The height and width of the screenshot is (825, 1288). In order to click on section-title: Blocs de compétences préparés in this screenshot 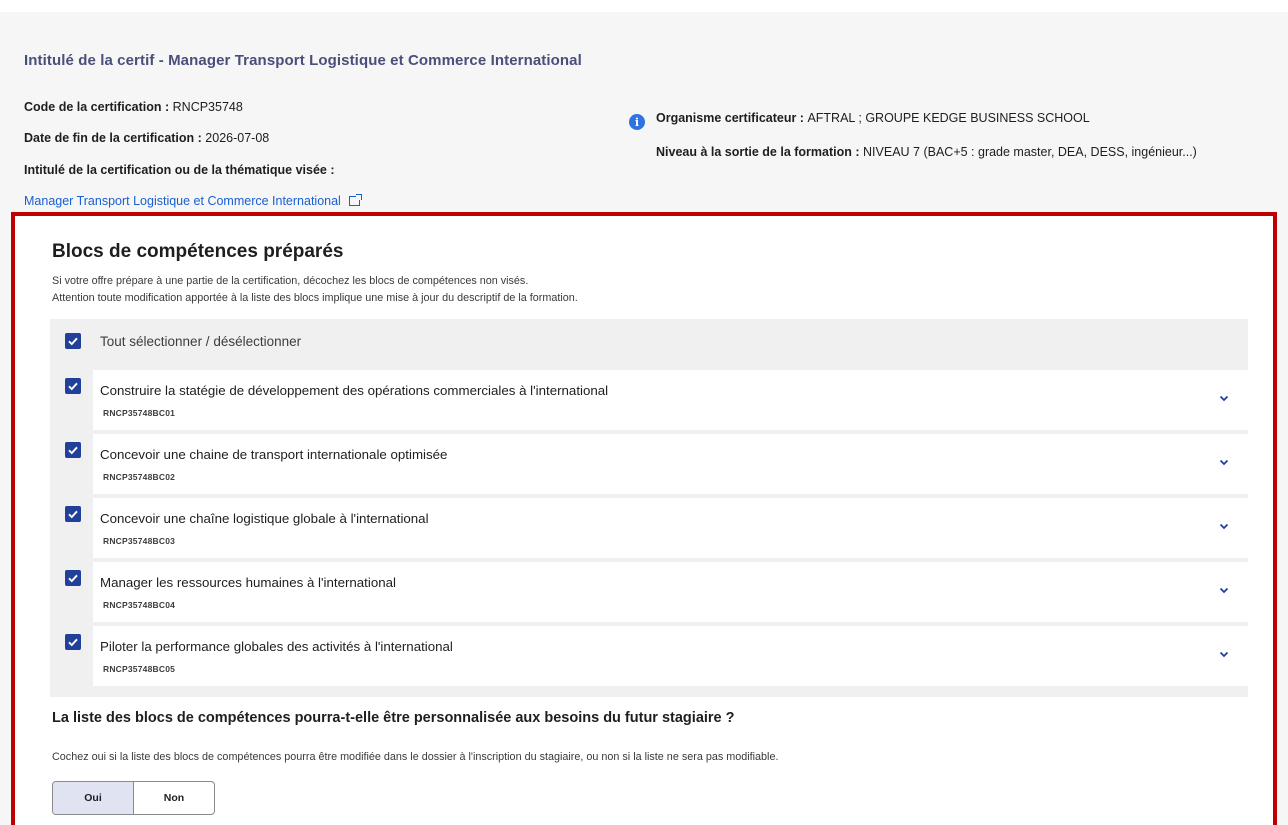, I will do `click(198, 251)`.